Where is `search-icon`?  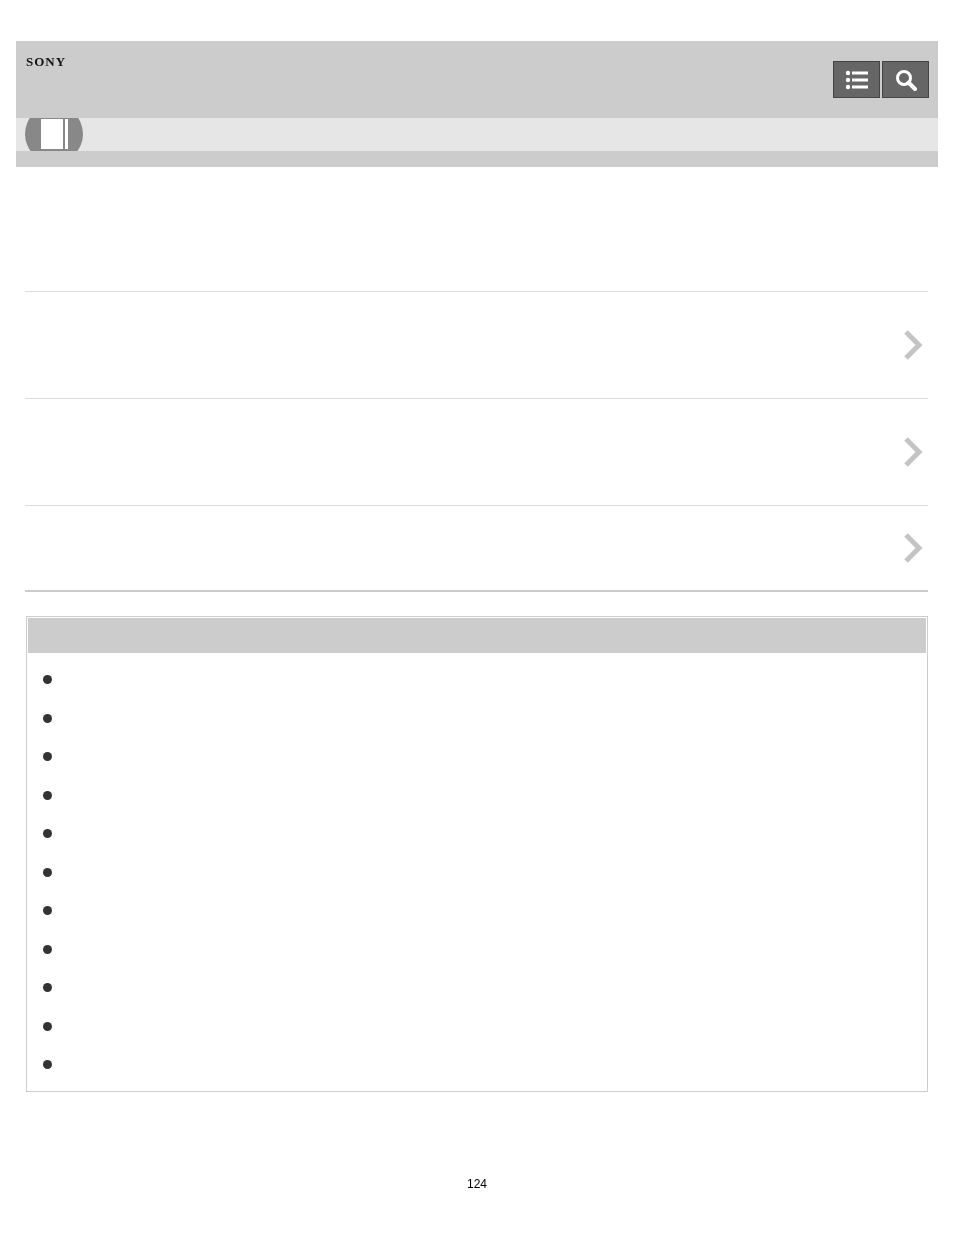
search-icon is located at coordinates (905, 79).